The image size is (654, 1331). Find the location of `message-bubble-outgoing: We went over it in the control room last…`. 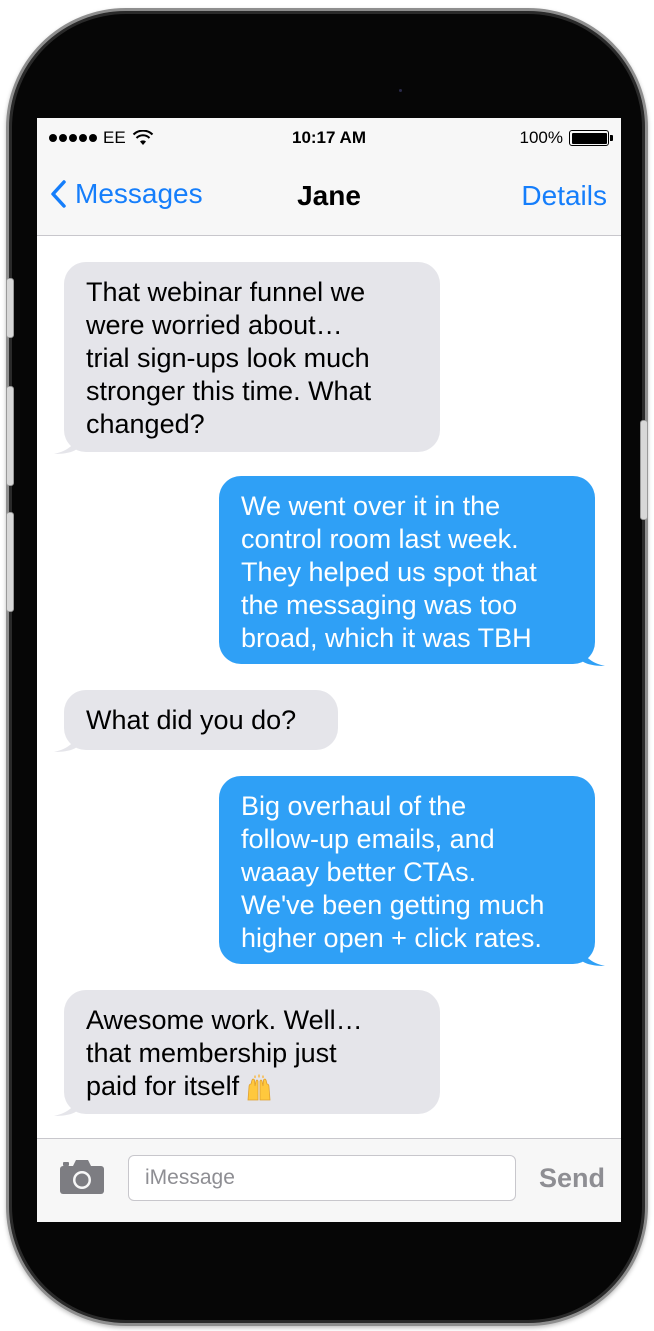

message-bubble-outgoing: We went over it in the control room last… is located at coordinates (412, 571).